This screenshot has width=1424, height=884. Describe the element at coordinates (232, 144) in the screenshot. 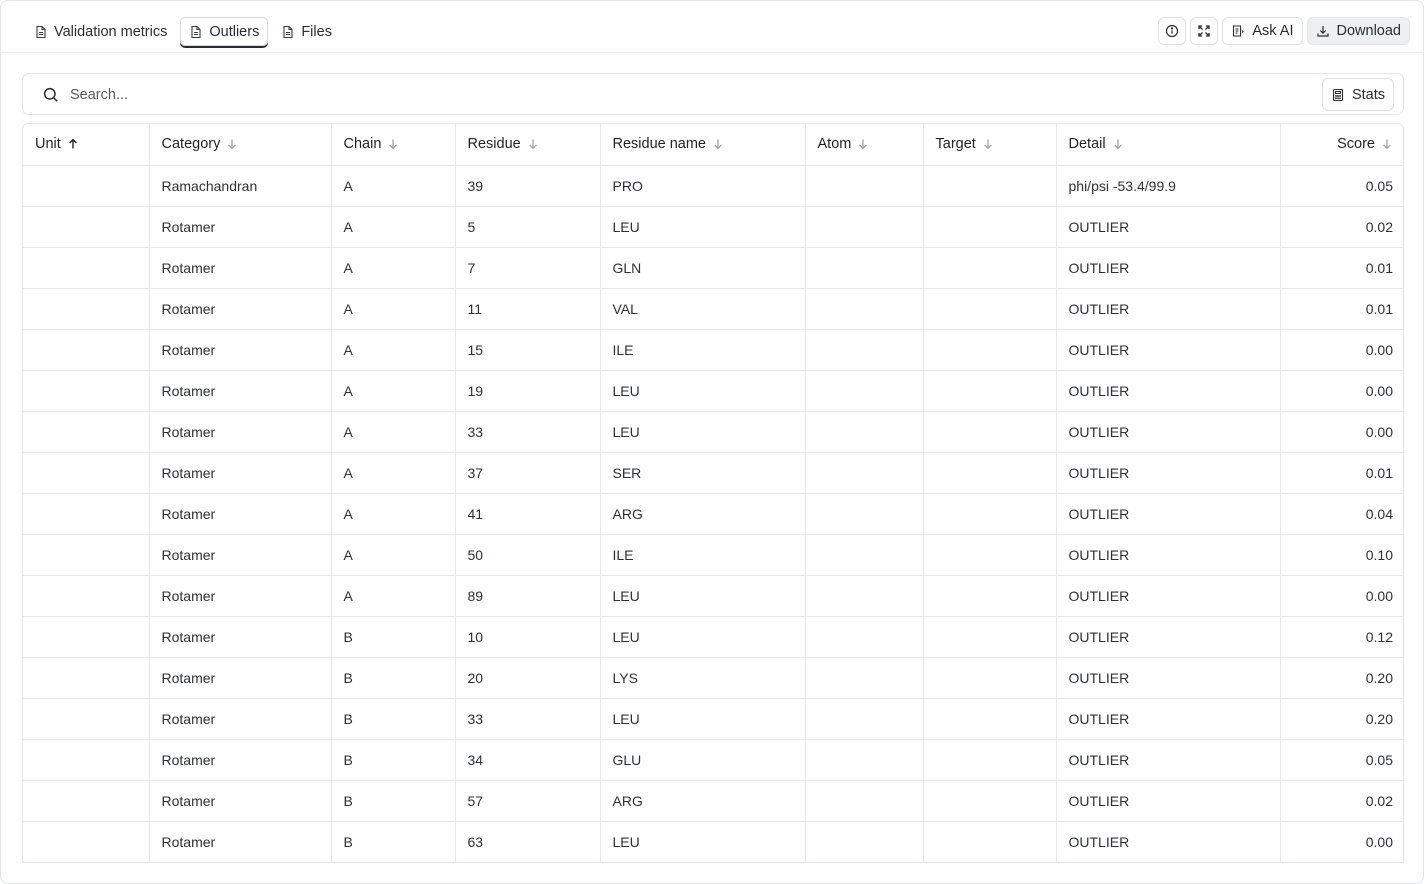

I see `sort-descending-icon` at that location.